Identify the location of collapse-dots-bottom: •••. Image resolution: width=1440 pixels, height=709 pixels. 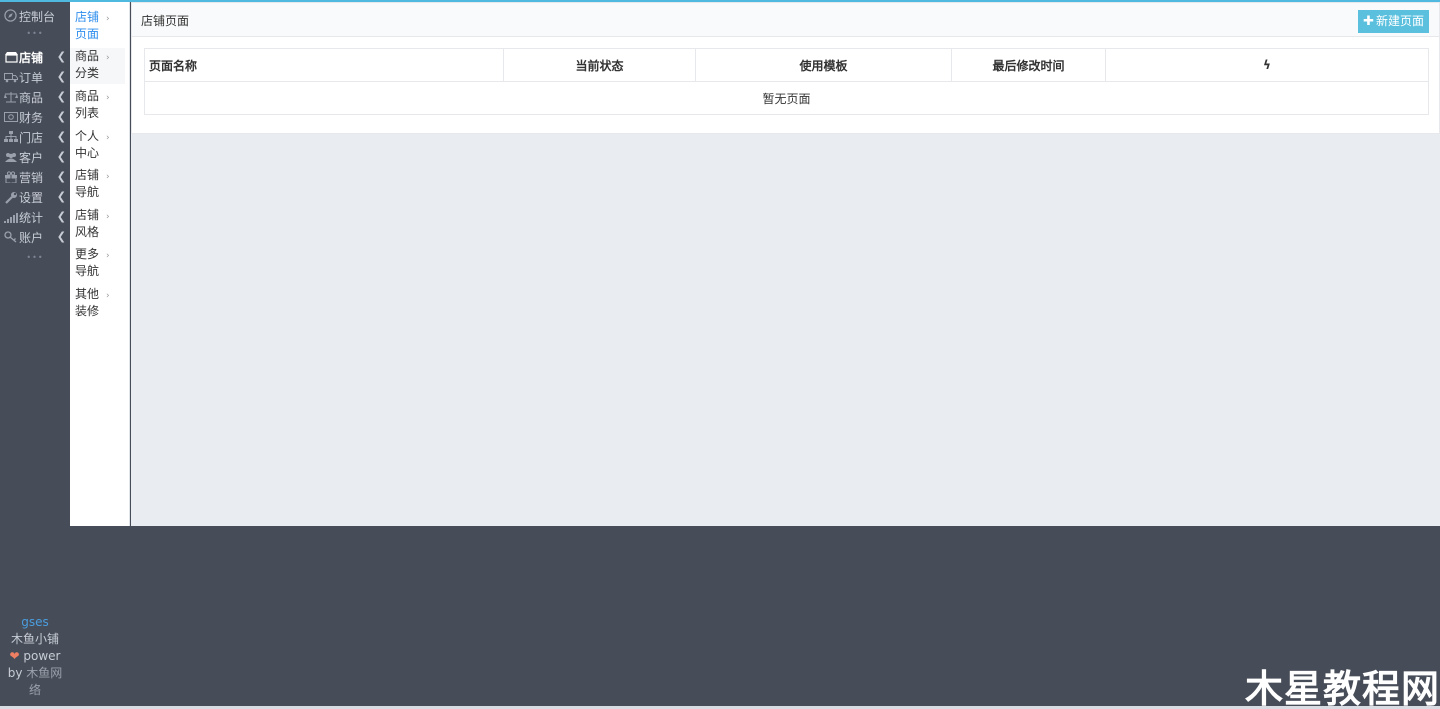
(35, 257).